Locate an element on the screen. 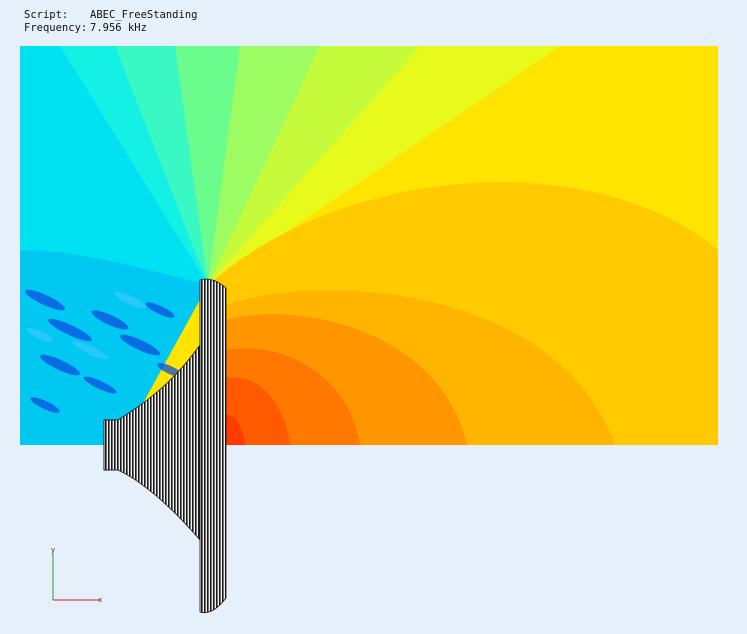 The width and height of the screenshot is (747, 634). horn-throat is located at coordinates (111, 445).